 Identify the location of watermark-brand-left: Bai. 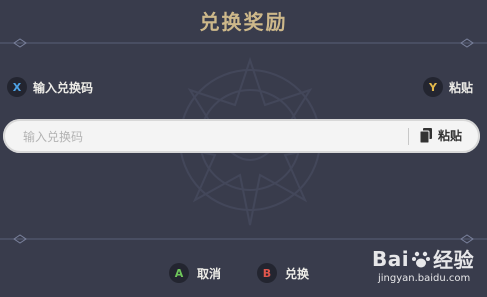
(391, 258).